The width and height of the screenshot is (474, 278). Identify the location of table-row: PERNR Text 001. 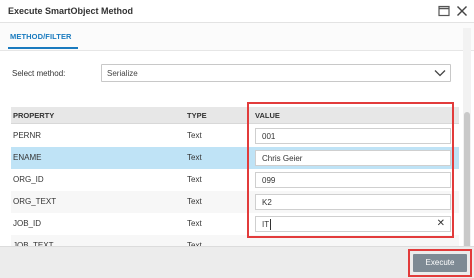
(235, 136).